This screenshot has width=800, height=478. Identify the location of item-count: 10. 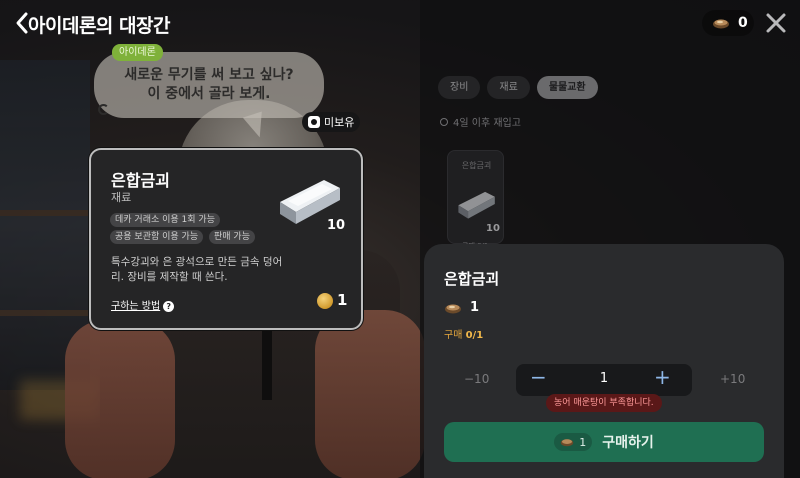
(336, 225).